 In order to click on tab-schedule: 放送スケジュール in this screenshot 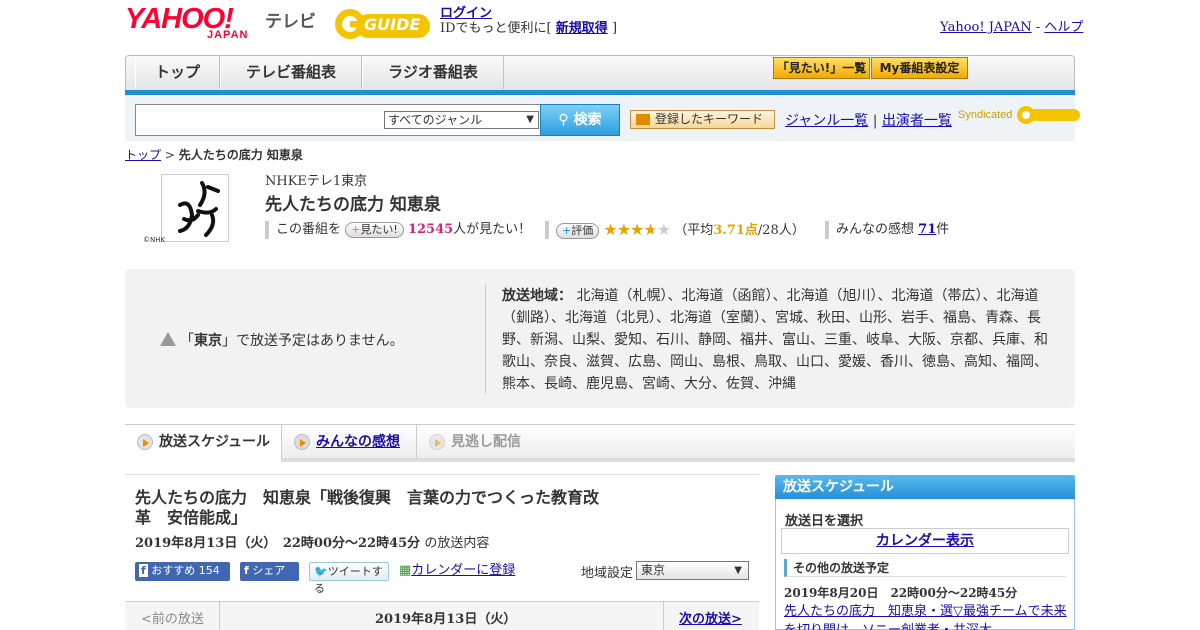, I will do `click(203, 444)`.